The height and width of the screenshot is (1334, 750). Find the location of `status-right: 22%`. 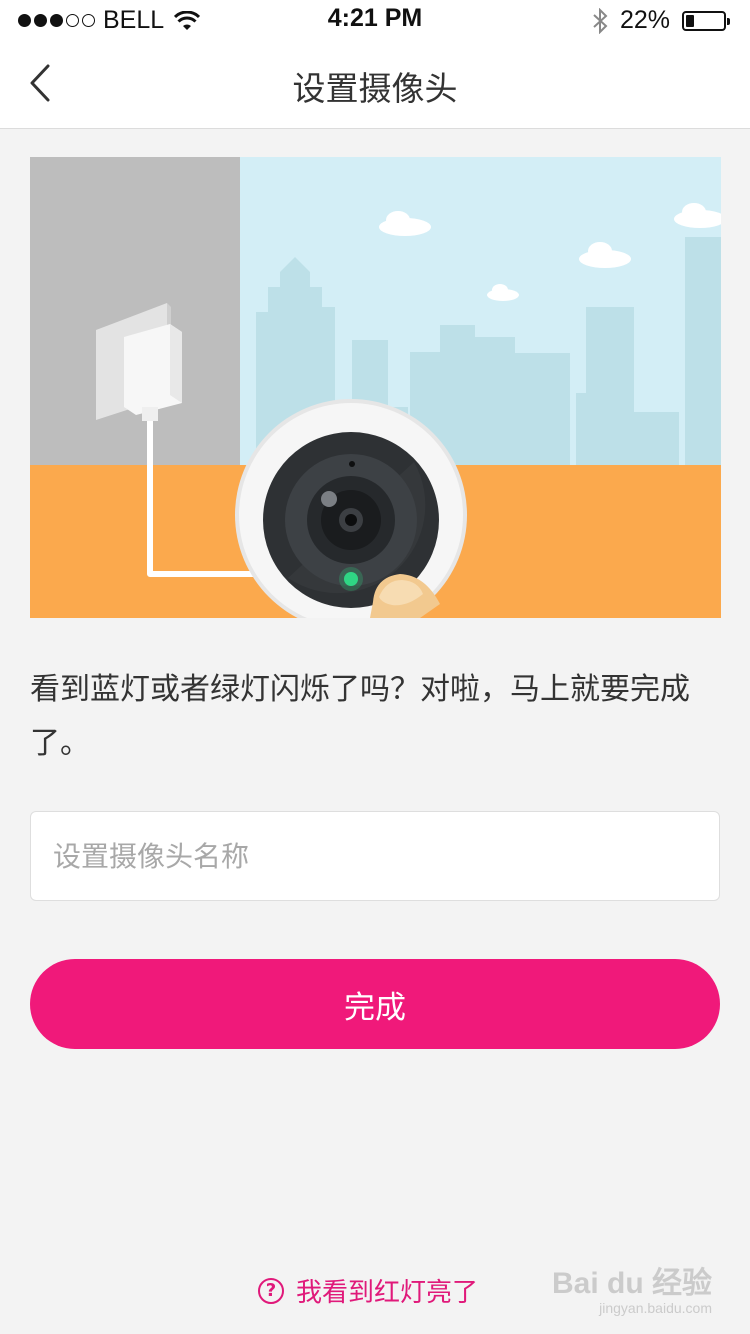

status-right: 22% is located at coordinates (661, 20).